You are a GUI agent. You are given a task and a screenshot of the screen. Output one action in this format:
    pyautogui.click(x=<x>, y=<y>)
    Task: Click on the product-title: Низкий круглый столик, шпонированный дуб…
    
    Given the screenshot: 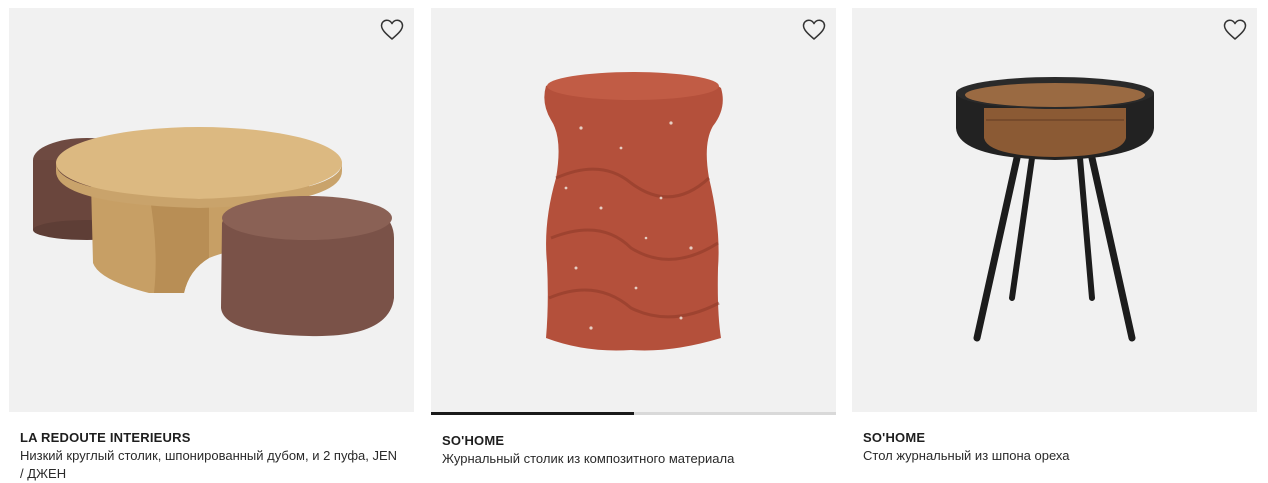 What is the action you would take?
    pyautogui.click(x=211, y=465)
    